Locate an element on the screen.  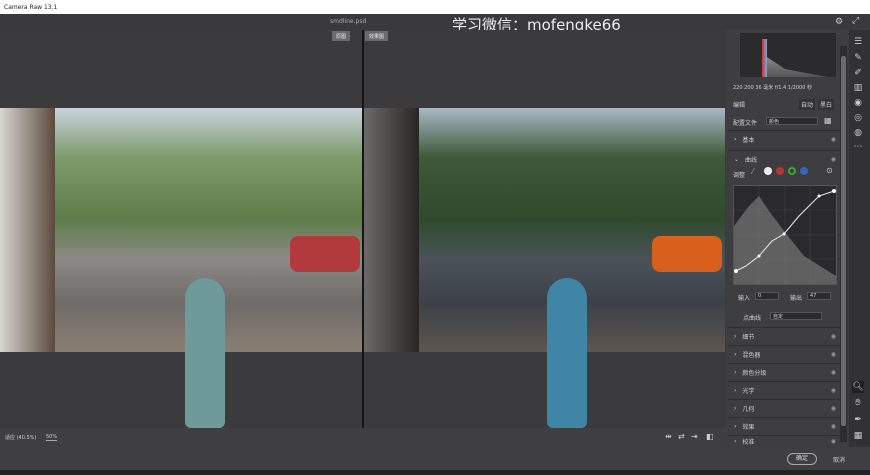
histogram is located at coordinates (788, 55).